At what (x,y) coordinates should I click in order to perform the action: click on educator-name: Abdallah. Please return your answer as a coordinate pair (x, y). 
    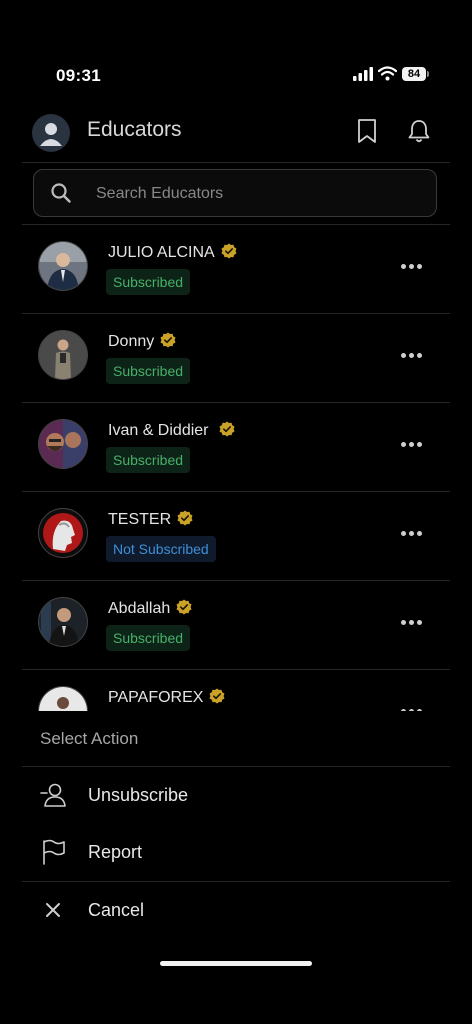
    Looking at the image, I should click on (150, 608).